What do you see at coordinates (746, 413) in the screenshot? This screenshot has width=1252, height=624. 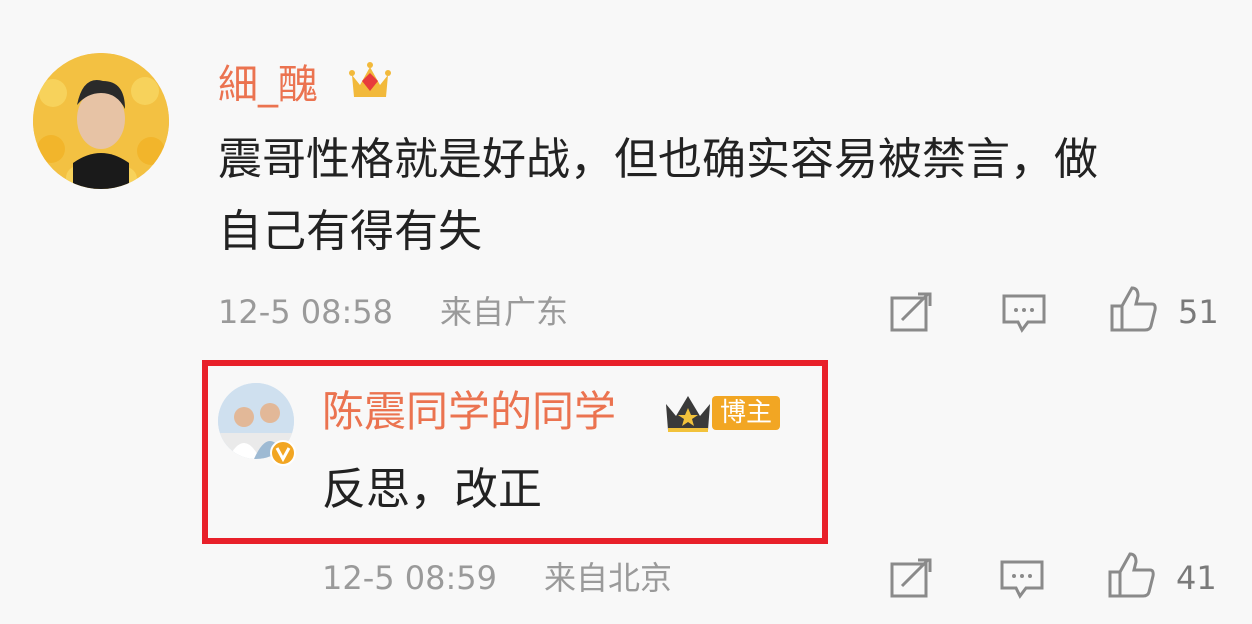 I see `blogger-role-badge: 博主` at bounding box center [746, 413].